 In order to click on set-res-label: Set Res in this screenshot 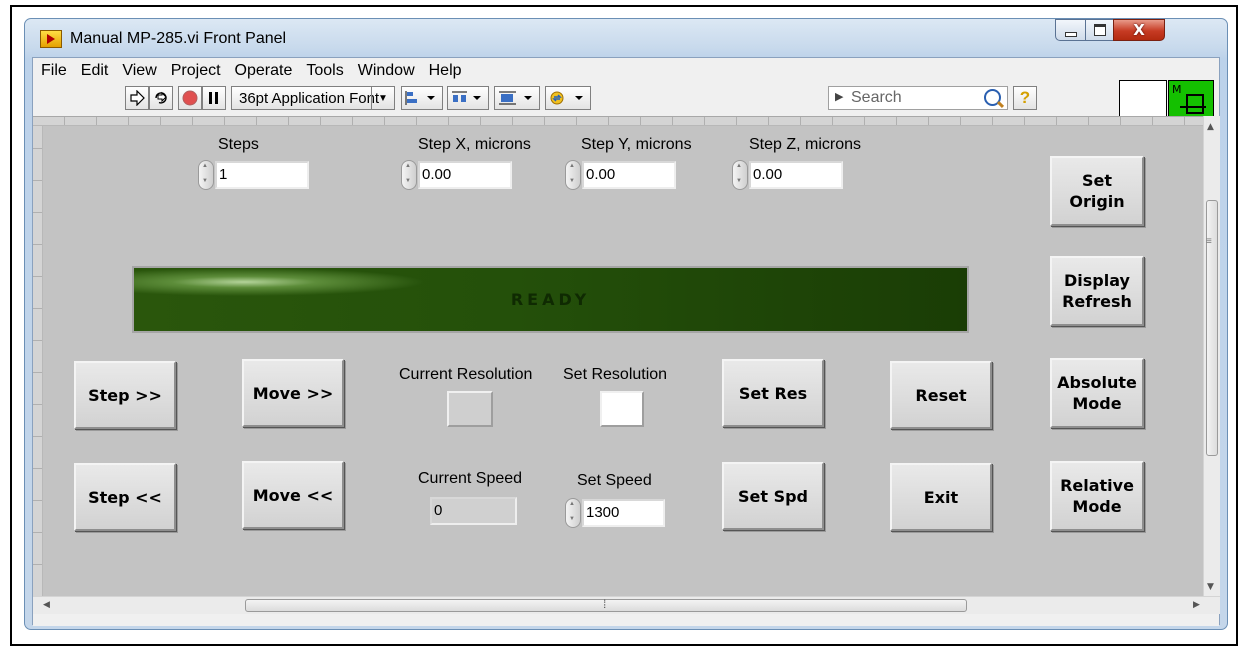, I will do `click(773, 393)`.